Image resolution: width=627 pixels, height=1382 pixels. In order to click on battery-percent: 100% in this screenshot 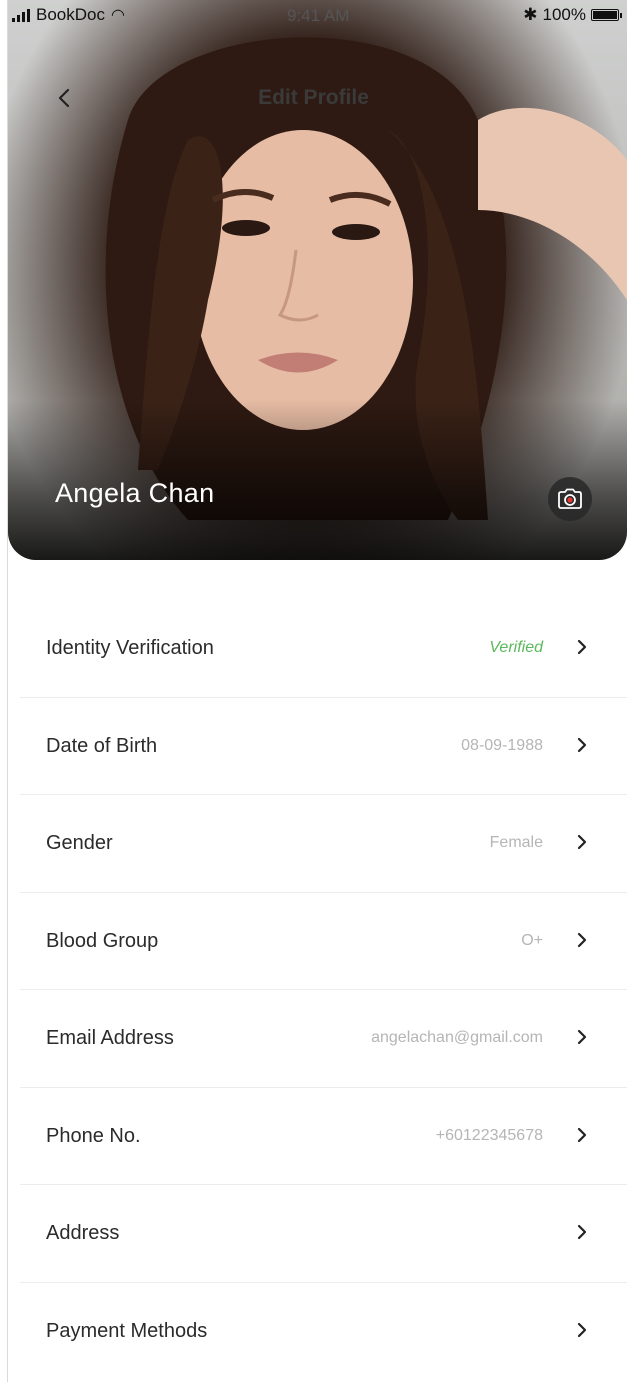, I will do `click(564, 14)`.